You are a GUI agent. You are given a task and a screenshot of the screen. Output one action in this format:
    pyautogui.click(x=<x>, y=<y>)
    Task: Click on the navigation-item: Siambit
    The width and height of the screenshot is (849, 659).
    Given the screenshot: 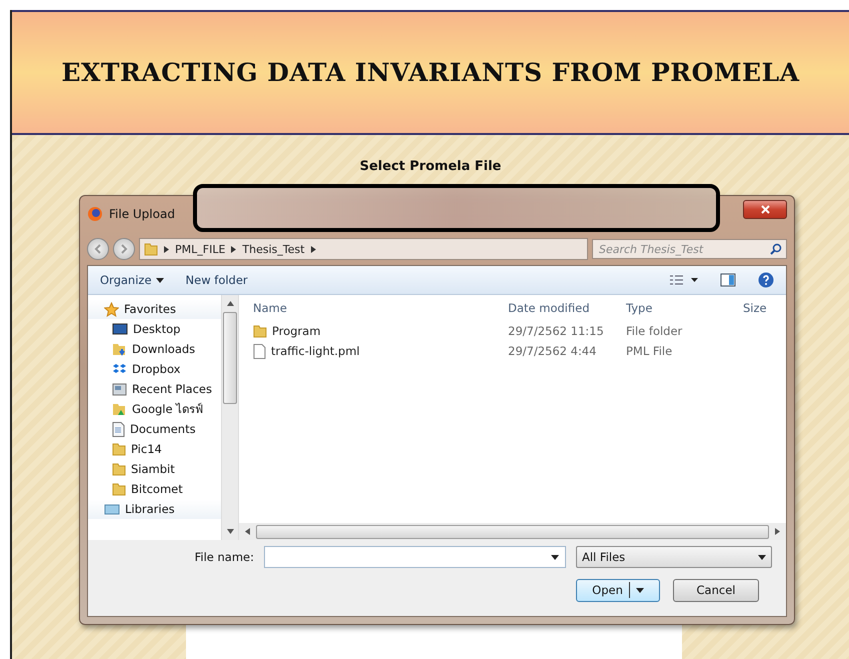 What is the action you would take?
    pyautogui.click(x=154, y=469)
    